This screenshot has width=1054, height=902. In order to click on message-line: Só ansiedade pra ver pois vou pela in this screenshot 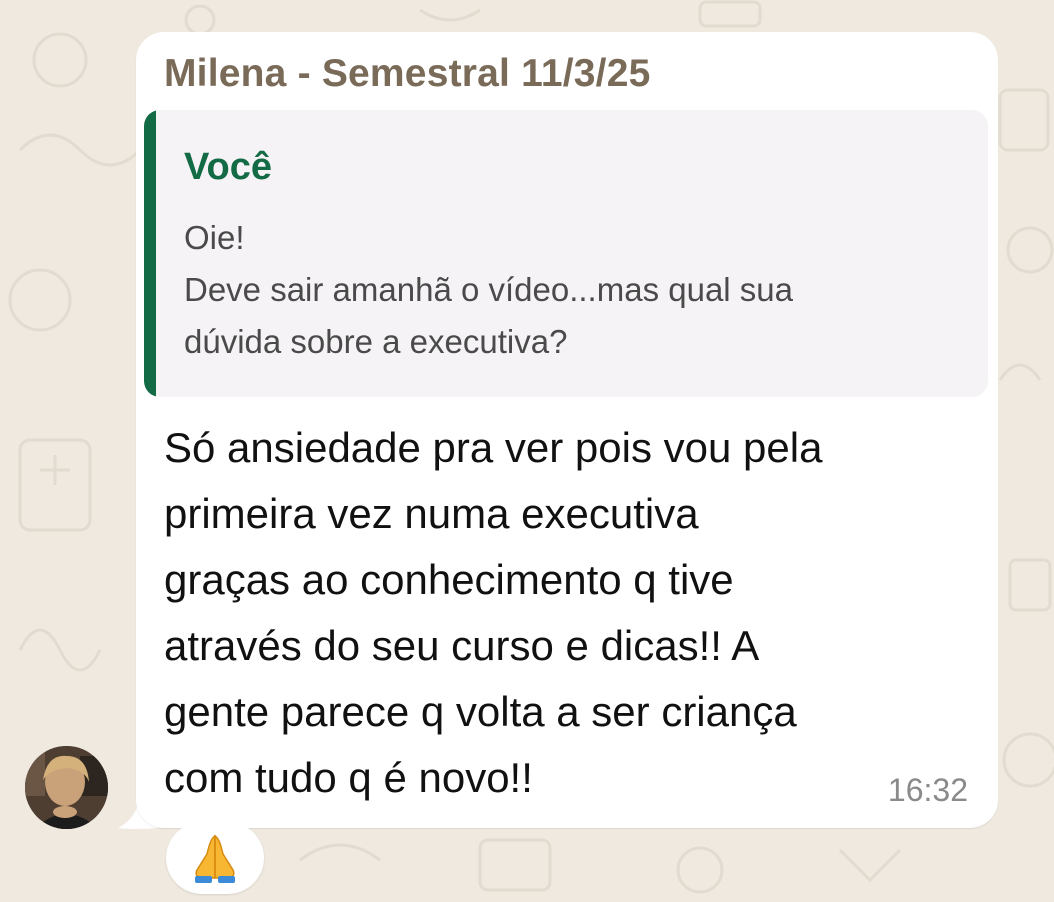, I will do `click(493, 447)`.